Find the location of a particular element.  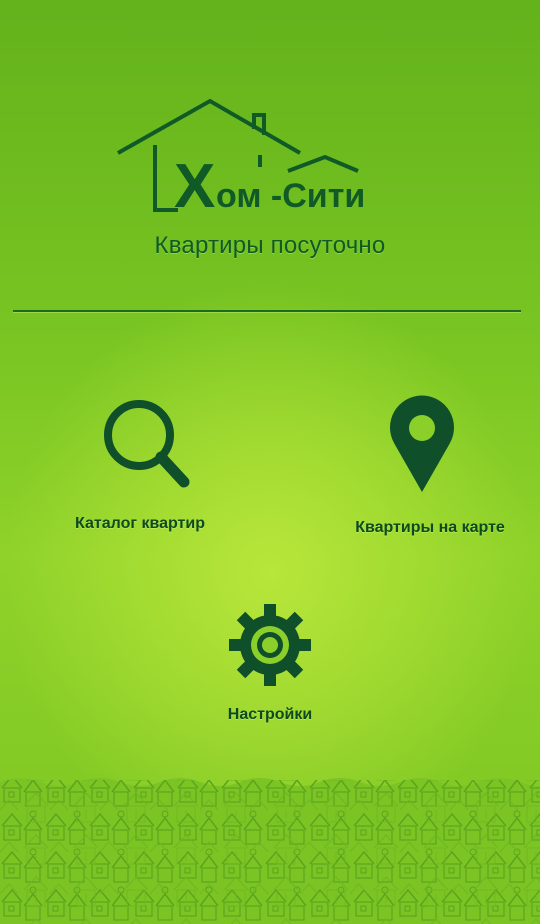

gear-icon is located at coordinates (270, 645).